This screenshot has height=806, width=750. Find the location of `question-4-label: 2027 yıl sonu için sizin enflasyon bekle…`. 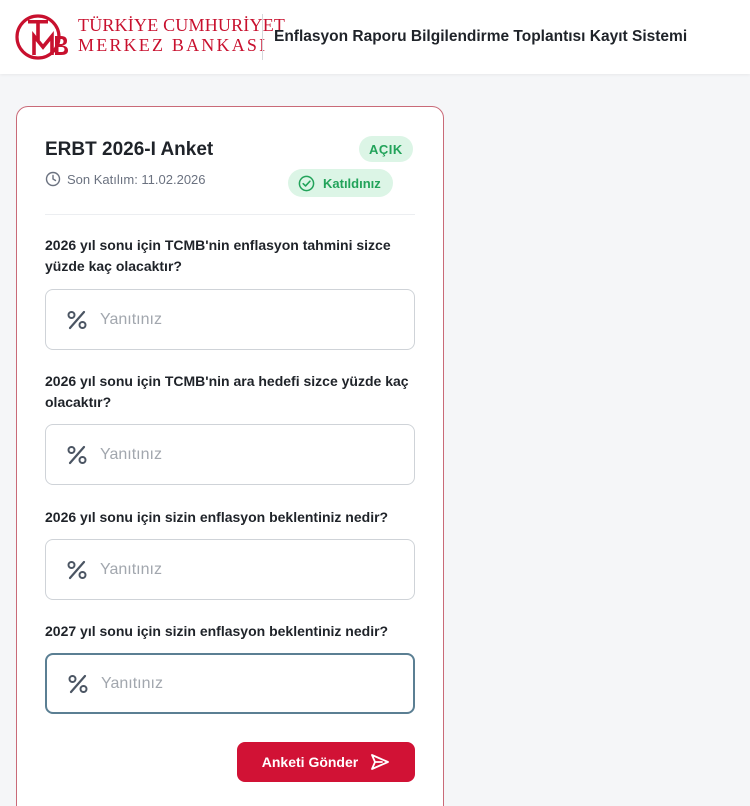

question-4-label: 2027 yıl sonu için sizin enflasyon bekle… is located at coordinates (217, 631).